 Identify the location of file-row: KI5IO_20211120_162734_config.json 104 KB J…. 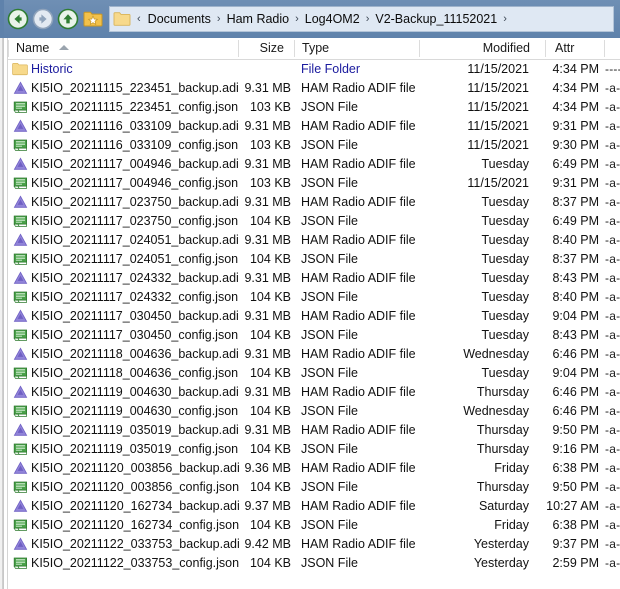
(314, 525).